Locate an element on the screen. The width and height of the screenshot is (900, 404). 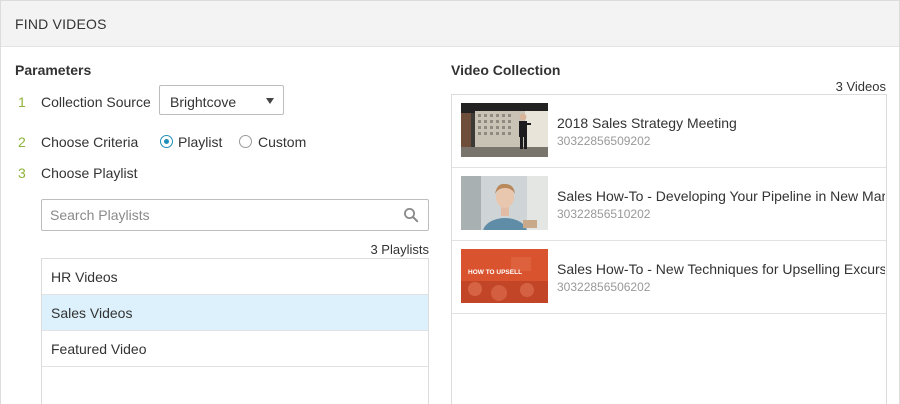
step-number-2: 2 is located at coordinates (22, 142).